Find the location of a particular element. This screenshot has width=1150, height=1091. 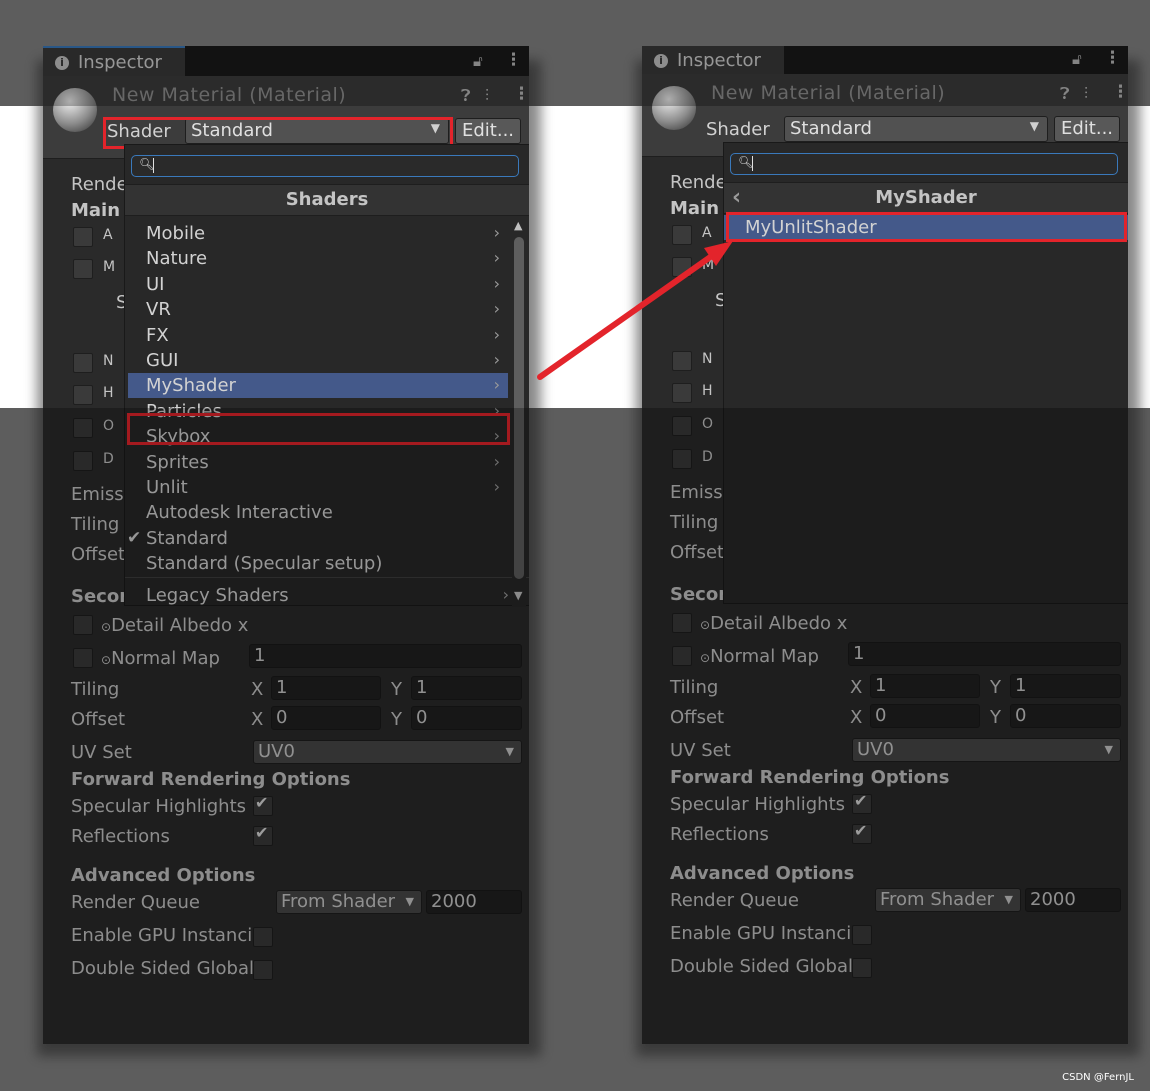

annotation-arrow is located at coordinates (635, 310).